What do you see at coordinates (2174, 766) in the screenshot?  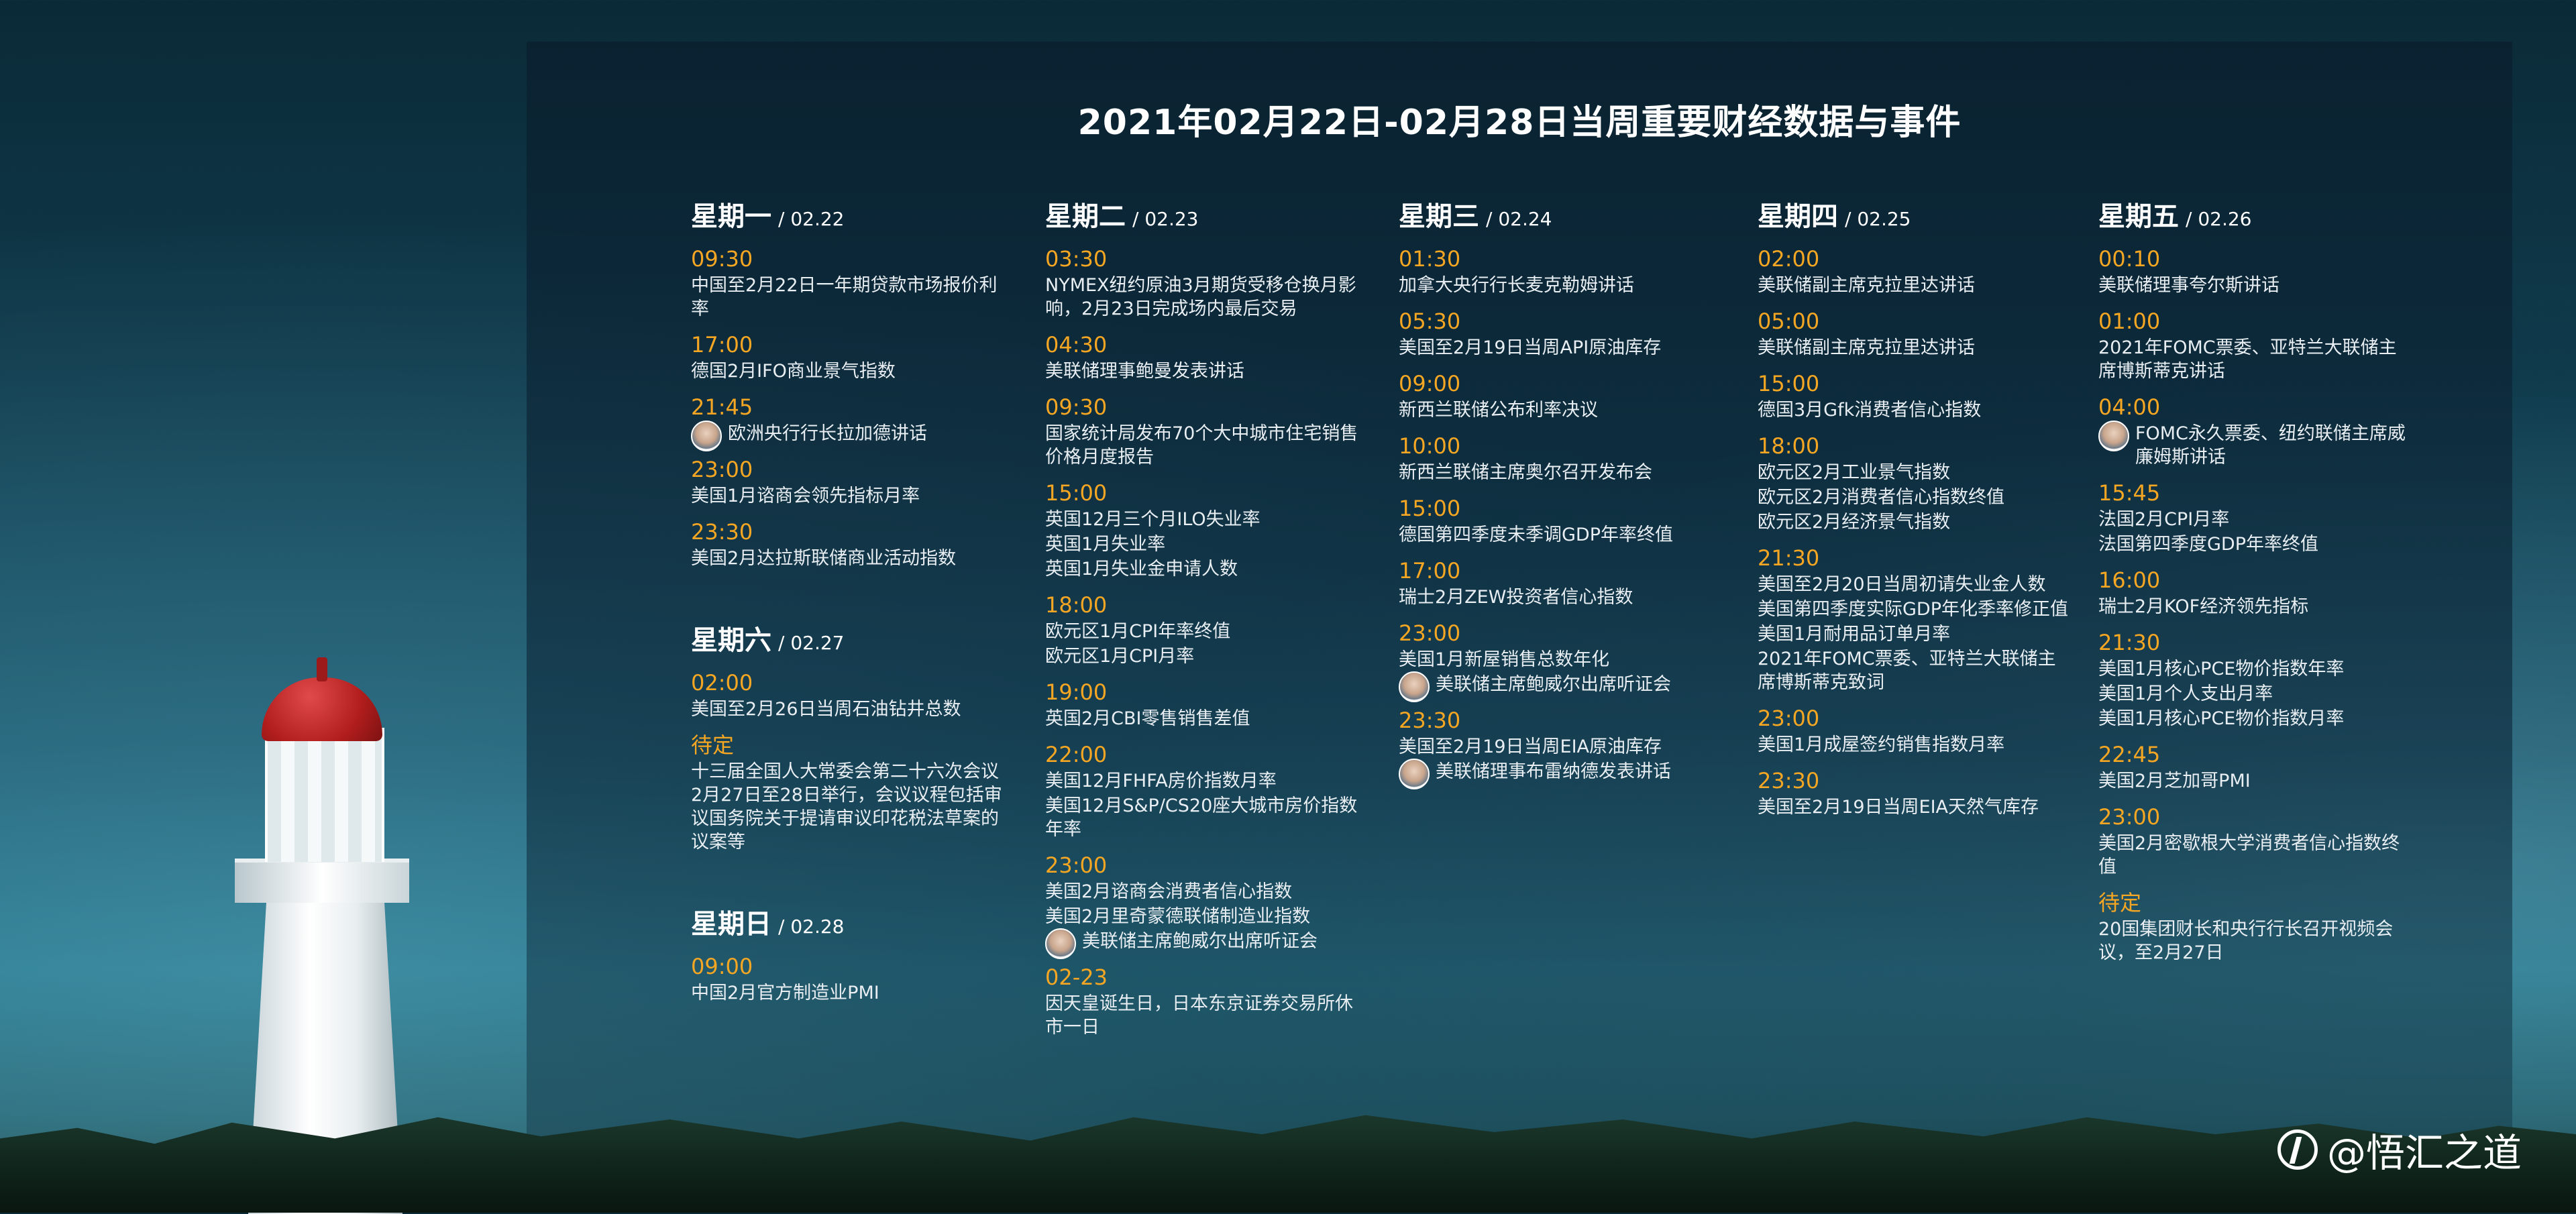 I see `event: 22:45 美国2月芝加哥PMI` at bounding box center [2174, 766].